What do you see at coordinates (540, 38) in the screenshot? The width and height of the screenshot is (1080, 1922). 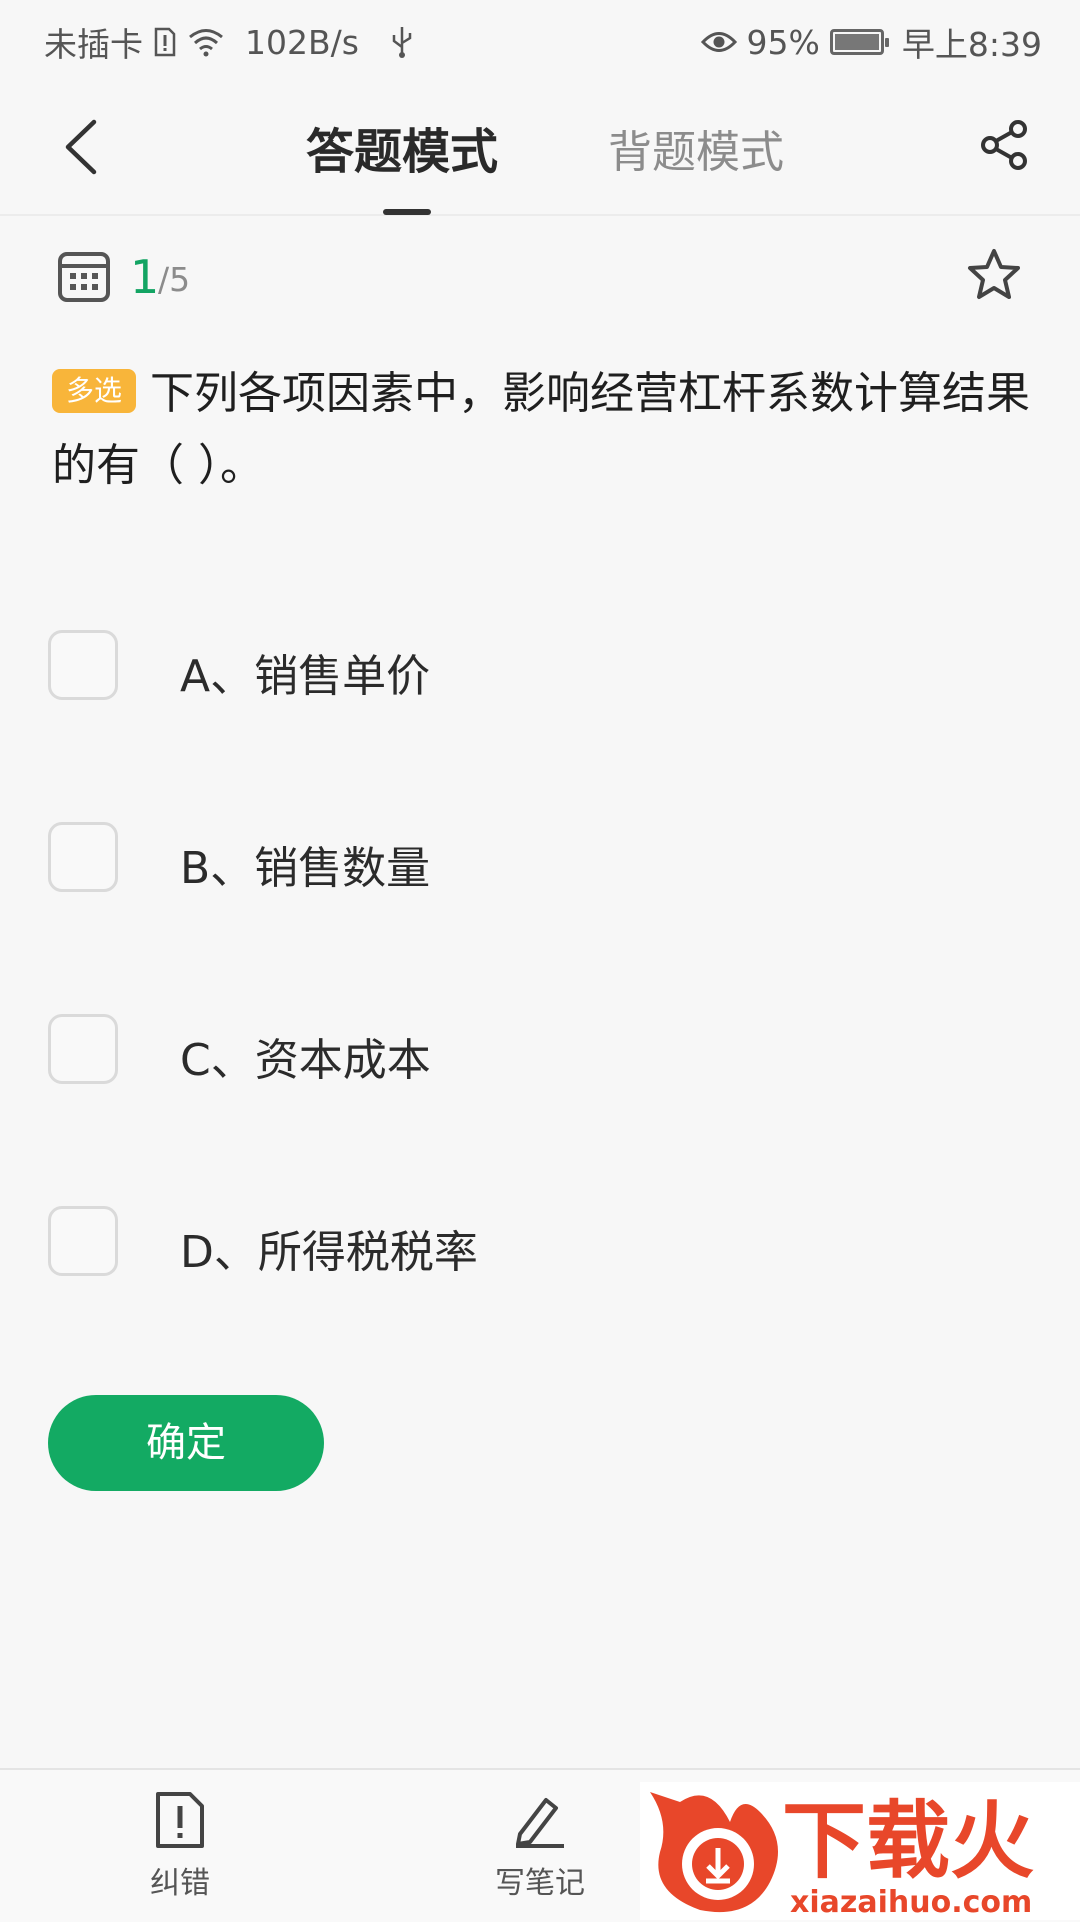 I see `status-bar: 未插卡 102B/s 95% 早上8:39` at bounding box center [540, 38].